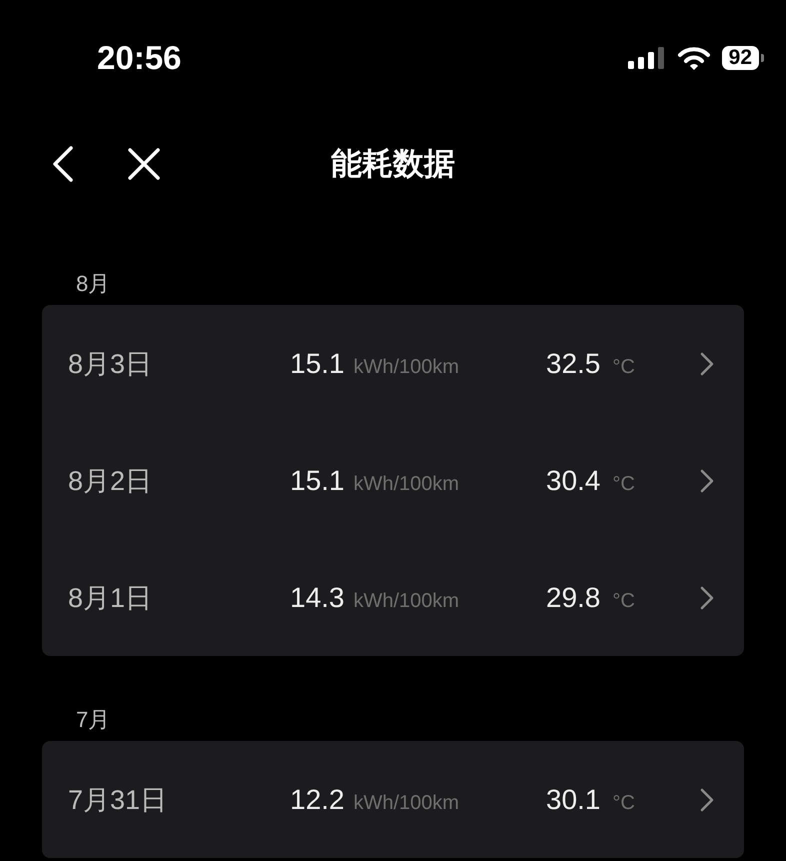  I want to click on back-icon, so click(63, 164).